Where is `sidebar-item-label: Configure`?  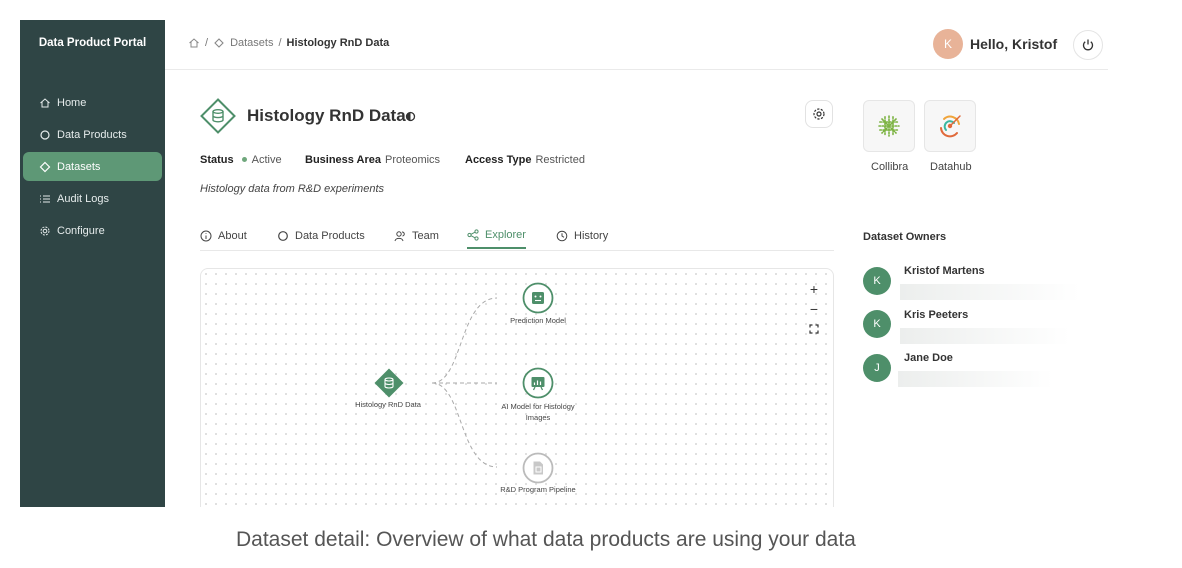
sidebar-item-label: Configure is located at coordinates (81, 230).